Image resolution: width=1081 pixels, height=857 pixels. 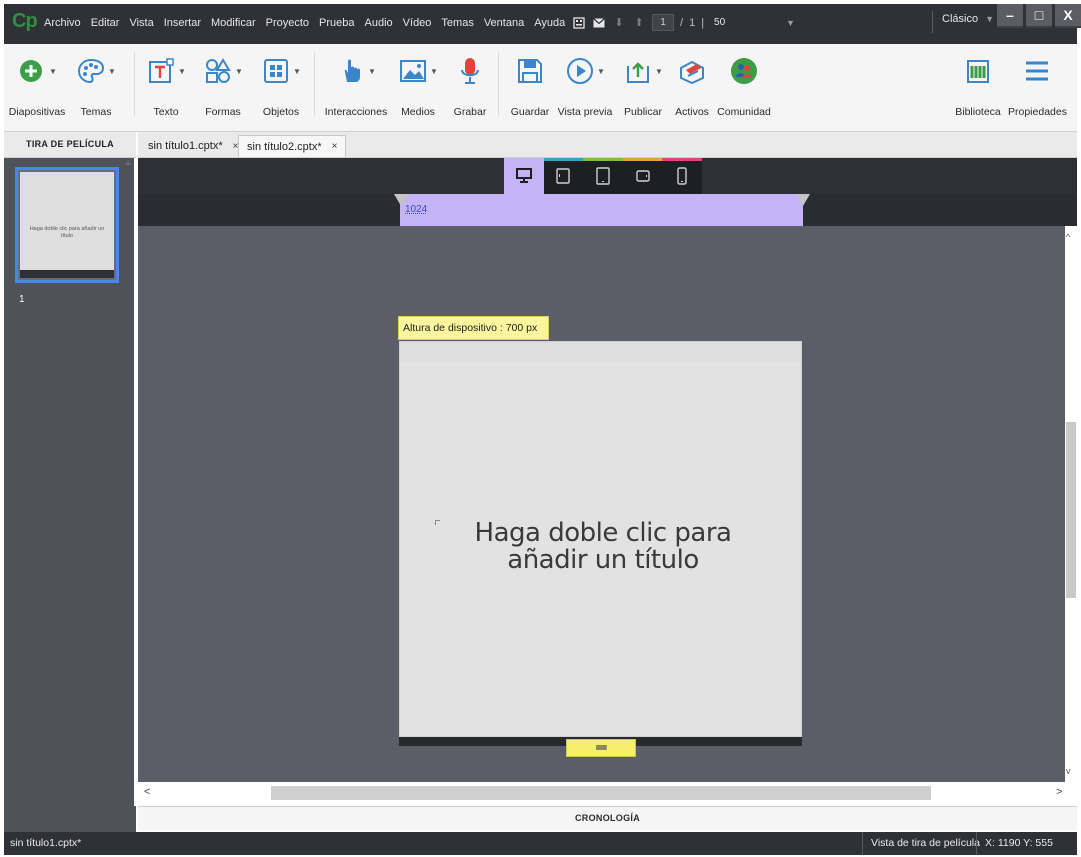 I want to click on scroll-left-icon: <, so click(x=147, y=792).